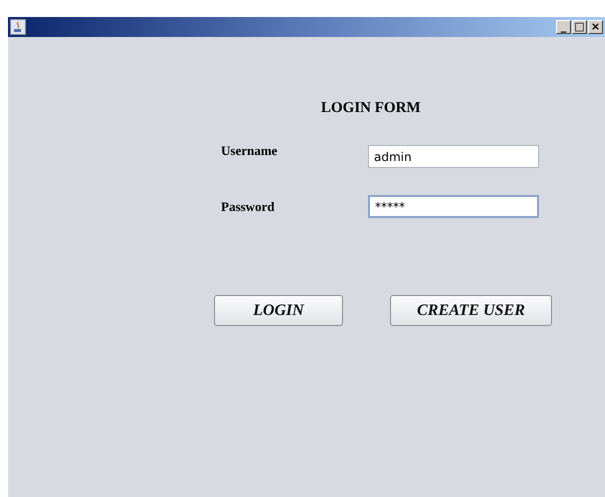  What do you see at coordinates (18, 27) in the screenshot?
I see `app-icon` at bounding box center [18, 27].